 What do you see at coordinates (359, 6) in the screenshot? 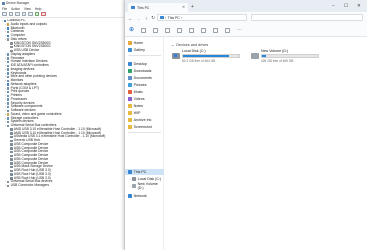
I see `close-window-icon: ✕` at bounding box center [359, 6].